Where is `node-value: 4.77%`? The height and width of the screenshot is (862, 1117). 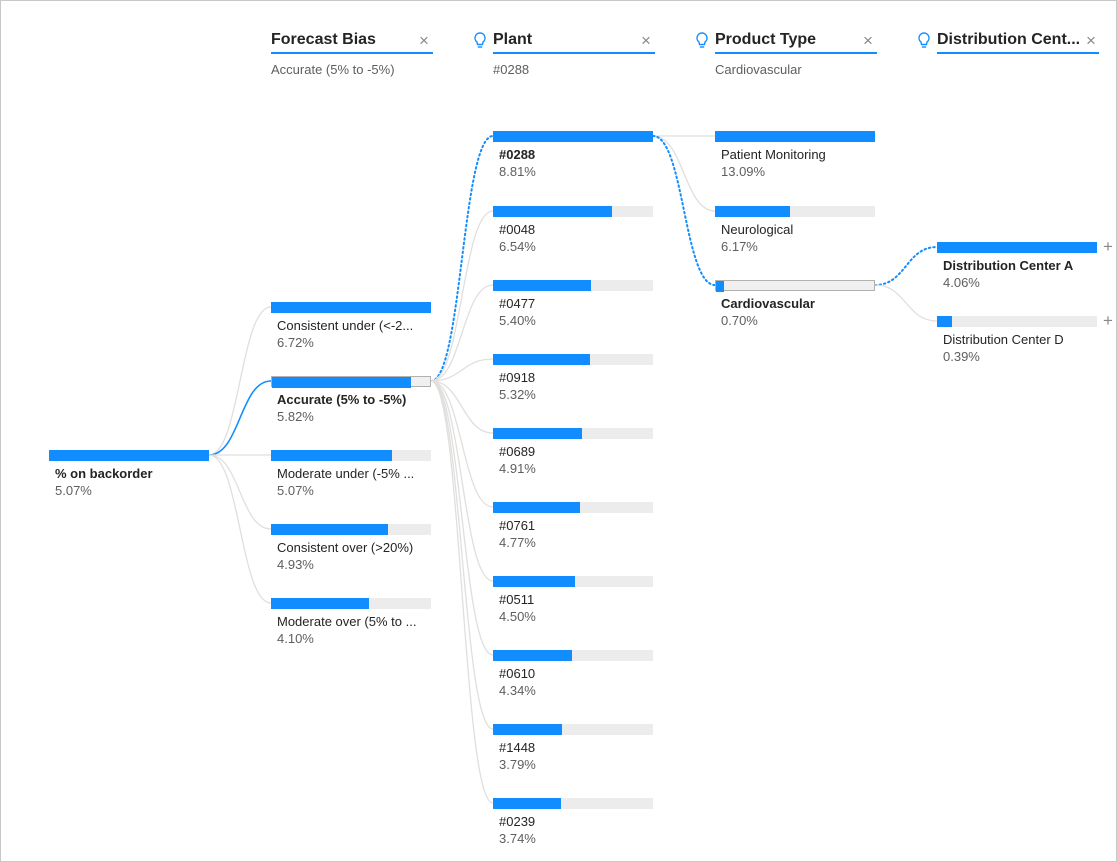 node-value: 4.77% is located at coordinates (517, 542).